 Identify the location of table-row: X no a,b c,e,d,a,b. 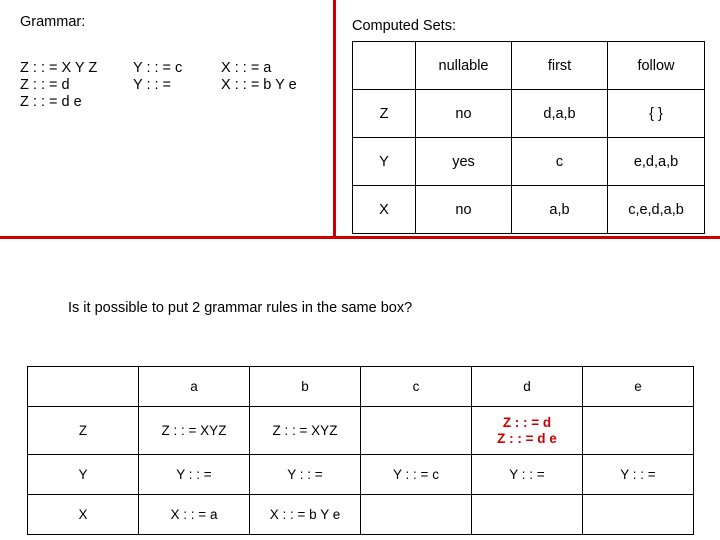
(528, 209).